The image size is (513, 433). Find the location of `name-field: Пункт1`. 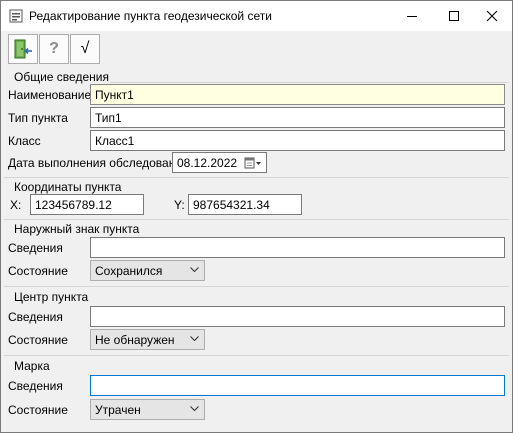

name-field: Пункт1 is located at coordinates (297, 94).